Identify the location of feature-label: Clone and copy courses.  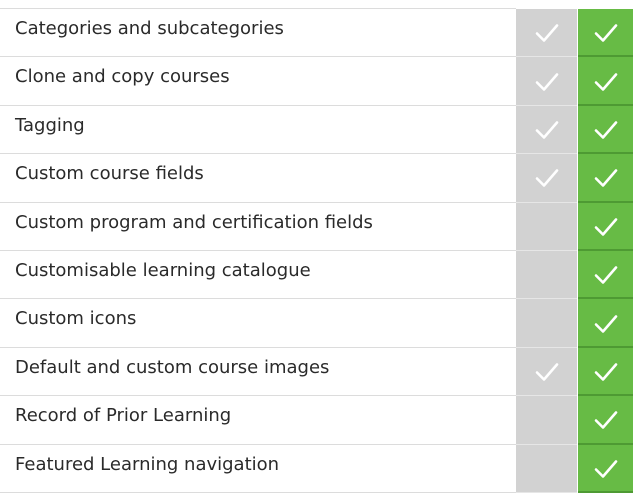
(122, 77).